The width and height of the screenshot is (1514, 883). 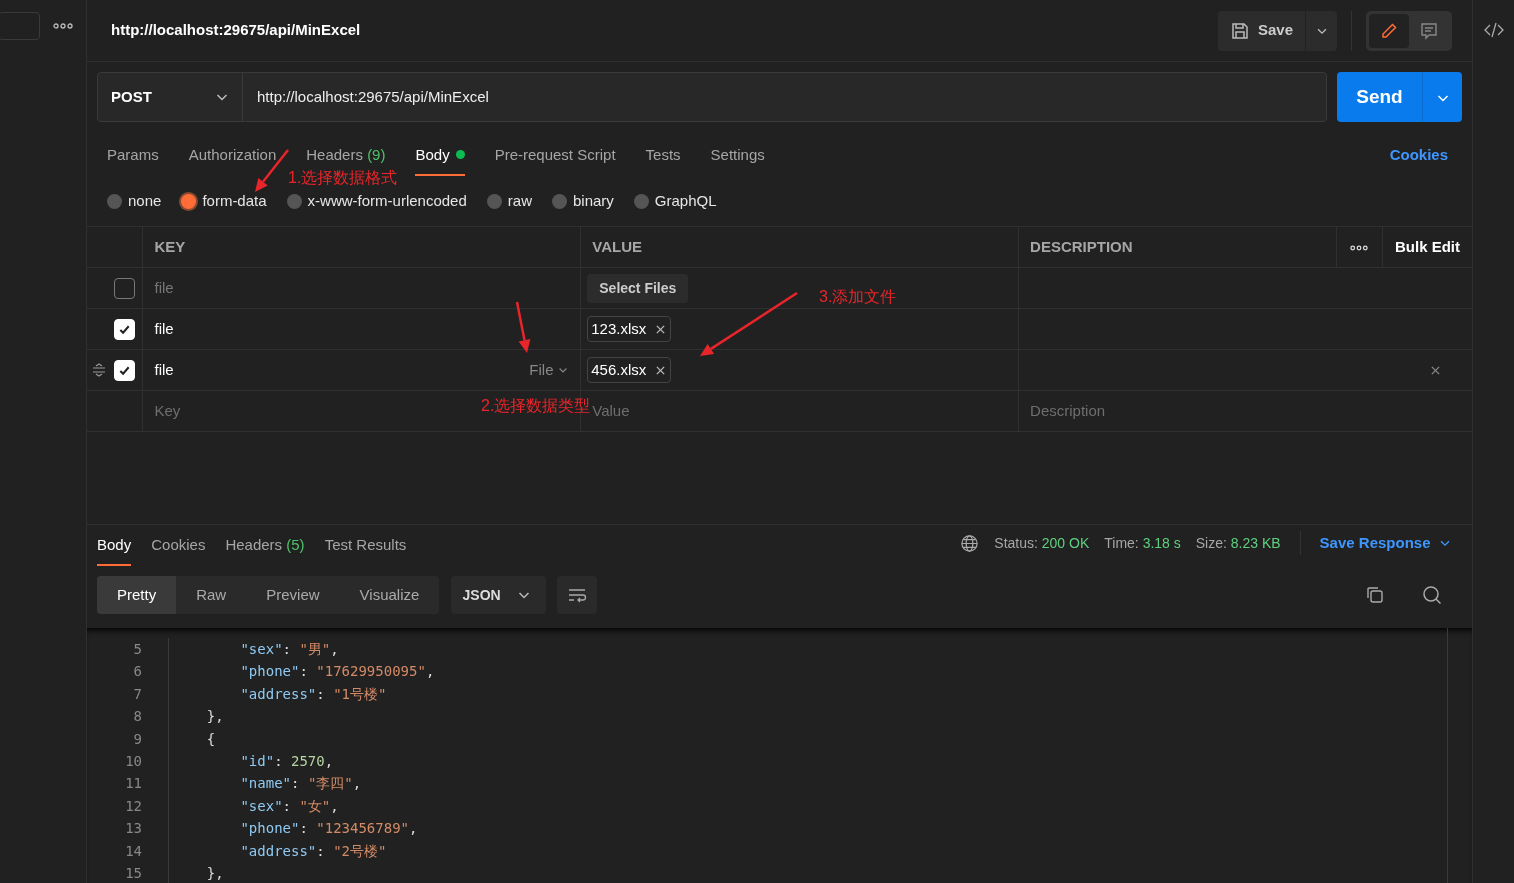 I want to click on file-chip: 456.xlsx, so click(x=629, y=370).